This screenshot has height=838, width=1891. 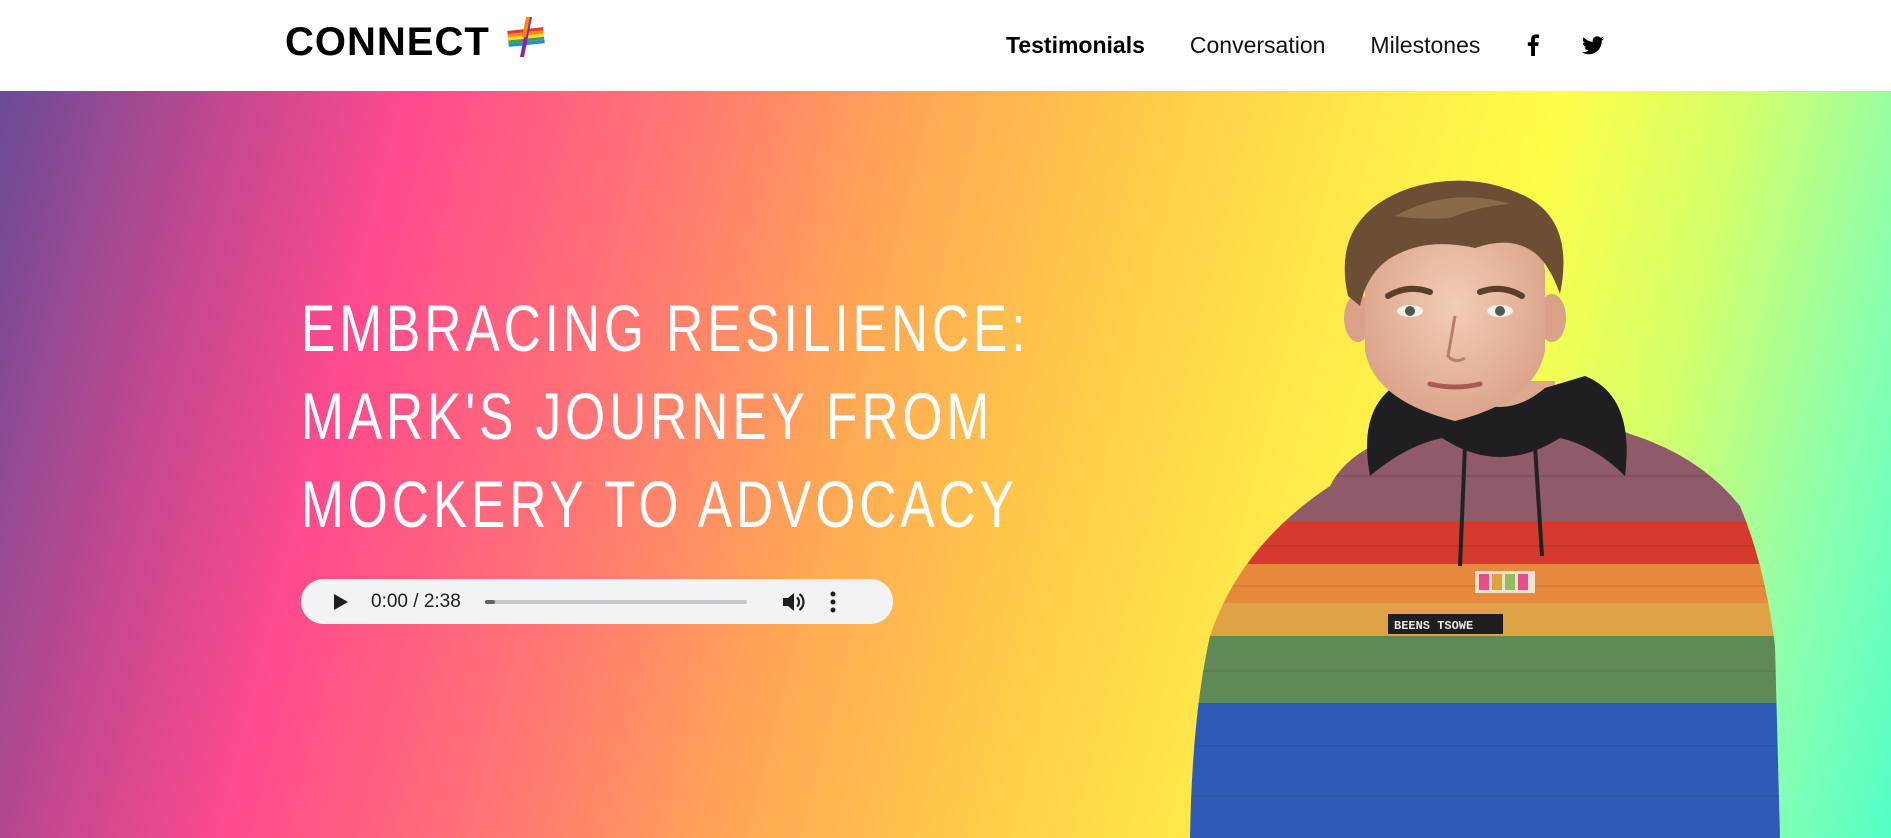 I want to click on sweater-patch-text: BEENS TSOWE, so click(x=1433, y=626).